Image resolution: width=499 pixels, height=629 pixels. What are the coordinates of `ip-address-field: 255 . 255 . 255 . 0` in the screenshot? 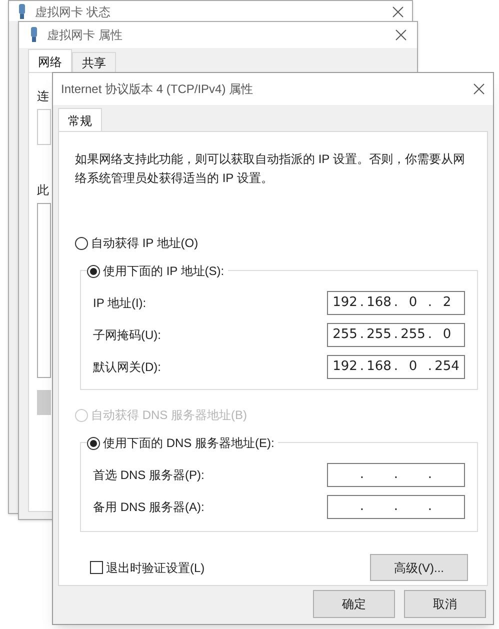 It's located at (396, 335).